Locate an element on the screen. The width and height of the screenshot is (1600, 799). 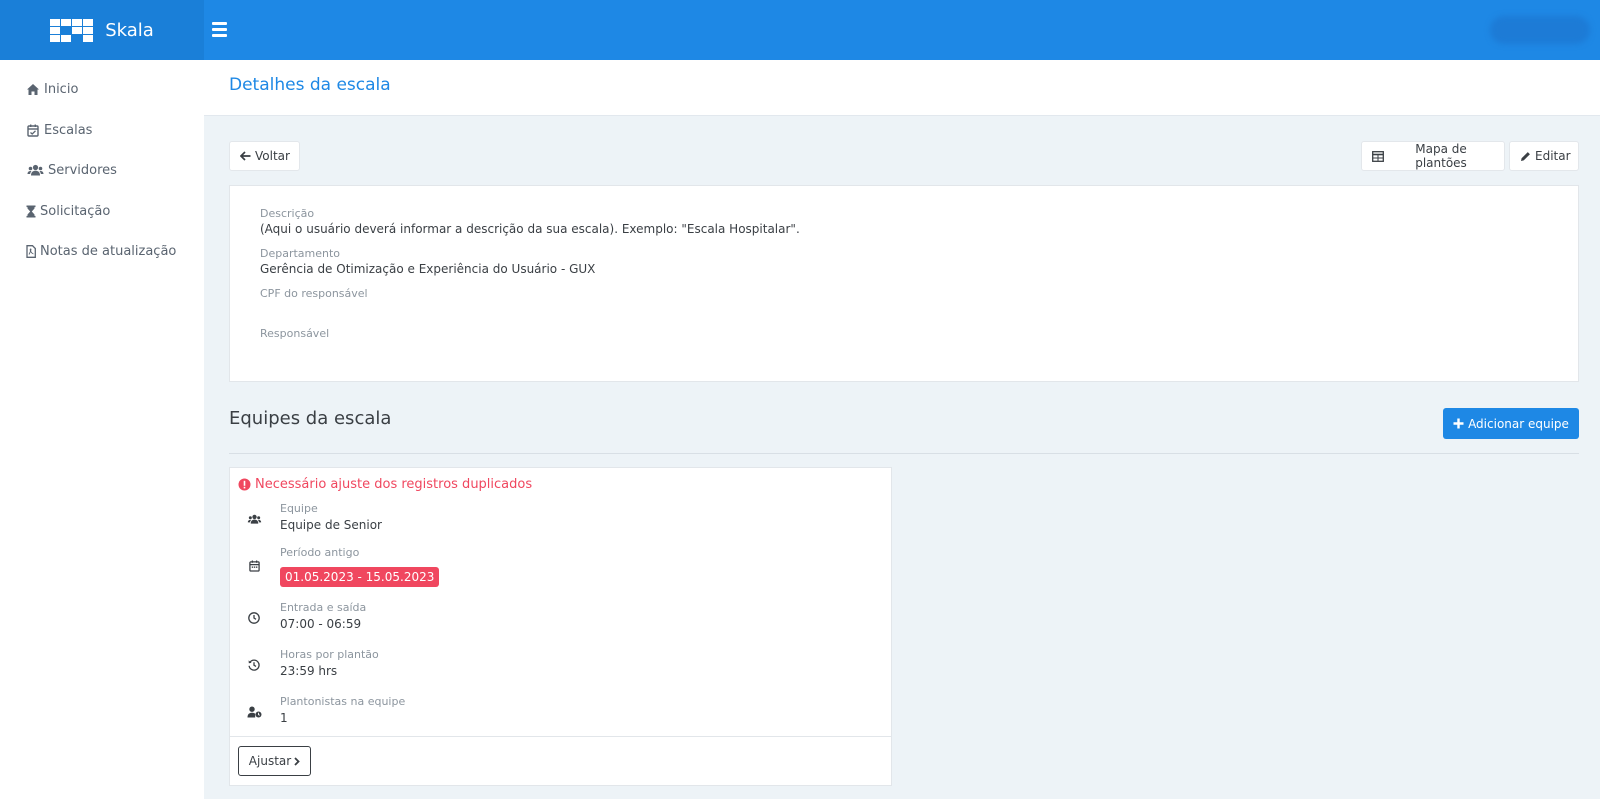
add-team-label: Adicionar equipe is located at coordinates (1518, 423).